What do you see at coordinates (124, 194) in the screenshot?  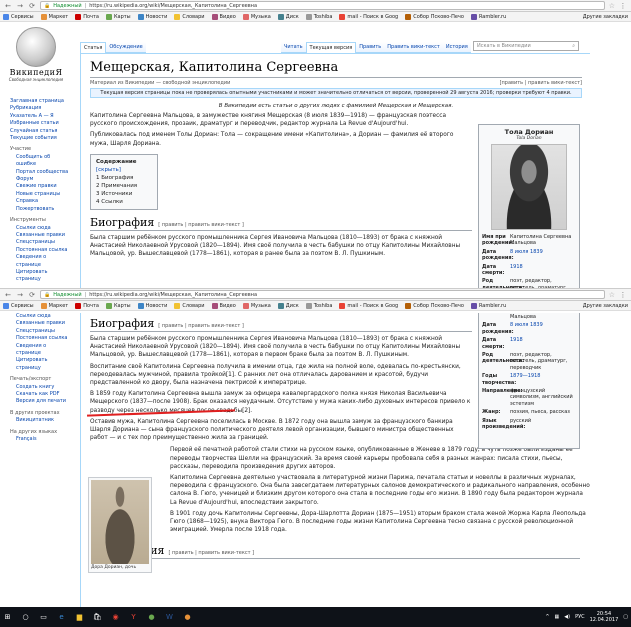 I see `toc-item: 3 Источники` at bounding box center [124, 194].